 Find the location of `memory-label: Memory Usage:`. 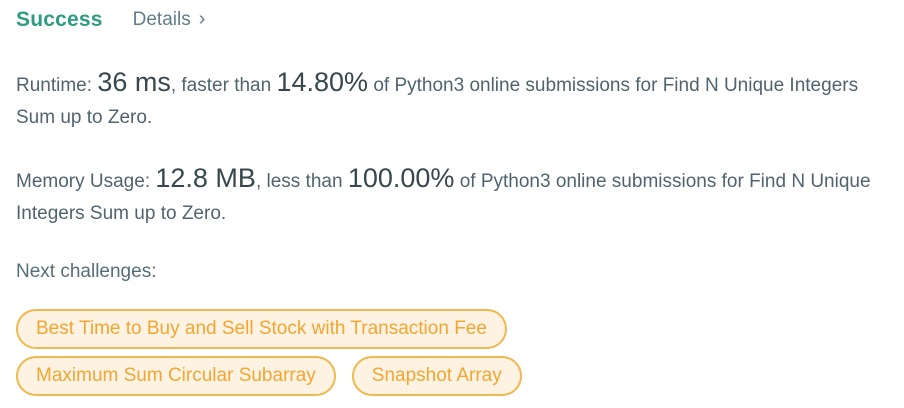

memory-label: Memory Usage: is located at coordinates (86, 181).